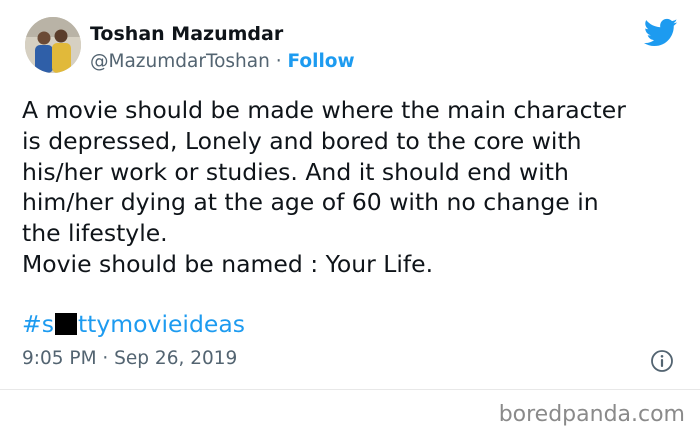  What do you see at coordinates (95, 233) in the screenshot?
I see `tweet-line: the lifestyle.` at bounding box center [95, 233].